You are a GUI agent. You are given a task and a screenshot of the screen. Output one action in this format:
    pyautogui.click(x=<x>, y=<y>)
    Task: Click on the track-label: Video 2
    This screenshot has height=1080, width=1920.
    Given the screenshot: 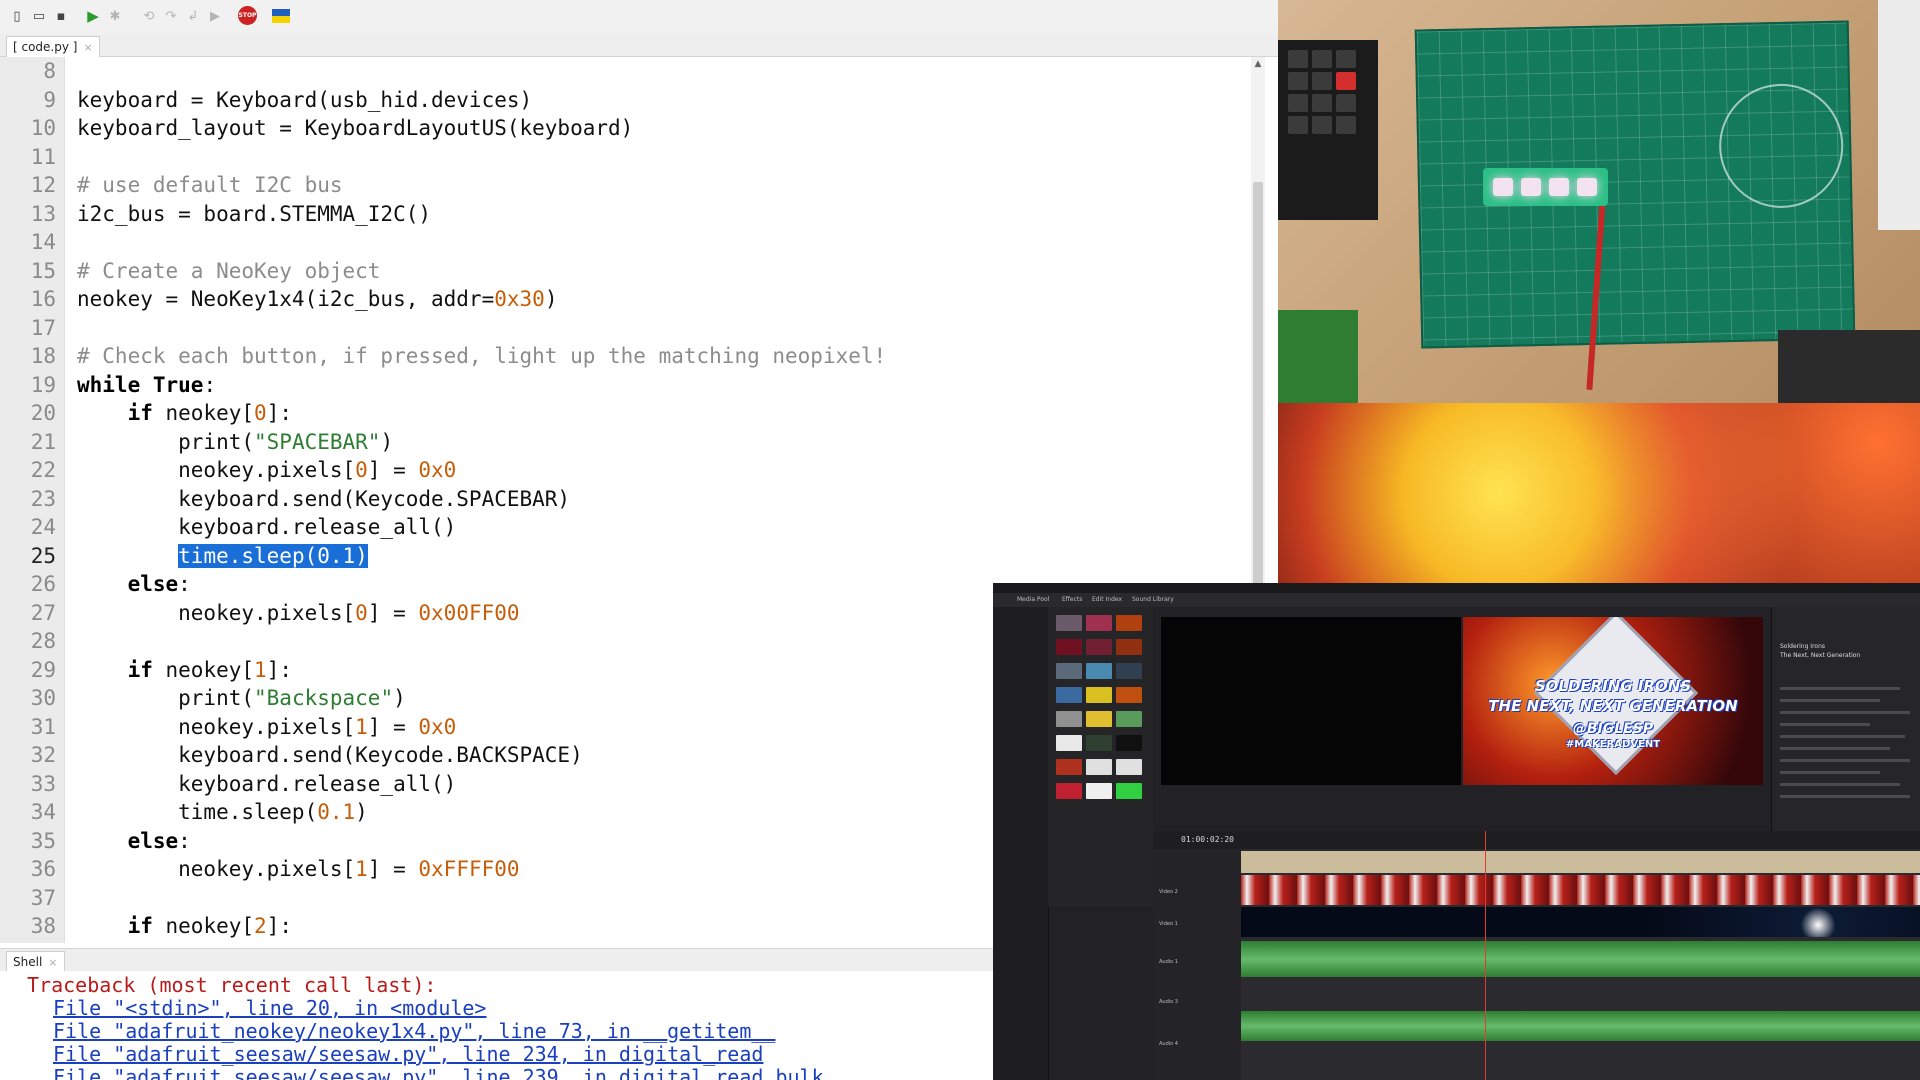 What is the action you would take?
    pyautogui.click(x=1168, y=892)
    